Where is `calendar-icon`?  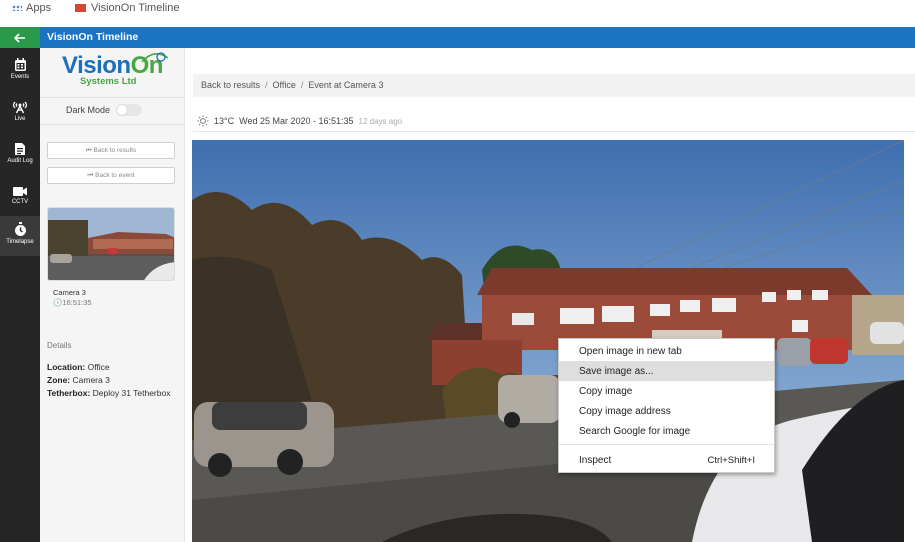
calendar-icon is located at coordinates (20, 64).